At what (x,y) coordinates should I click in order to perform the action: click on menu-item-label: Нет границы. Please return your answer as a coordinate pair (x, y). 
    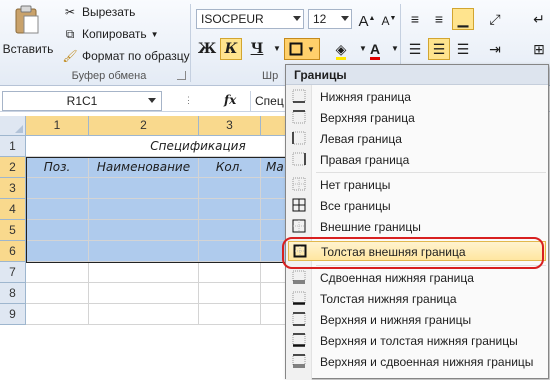
    Looking at the image, I should click on (355, 185).